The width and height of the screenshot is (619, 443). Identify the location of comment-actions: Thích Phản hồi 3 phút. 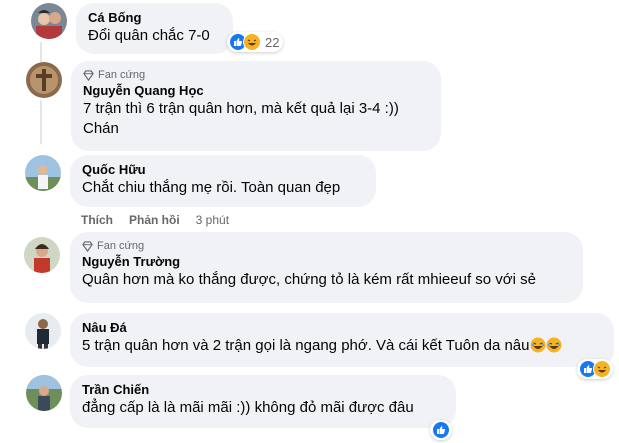
(163, 220).